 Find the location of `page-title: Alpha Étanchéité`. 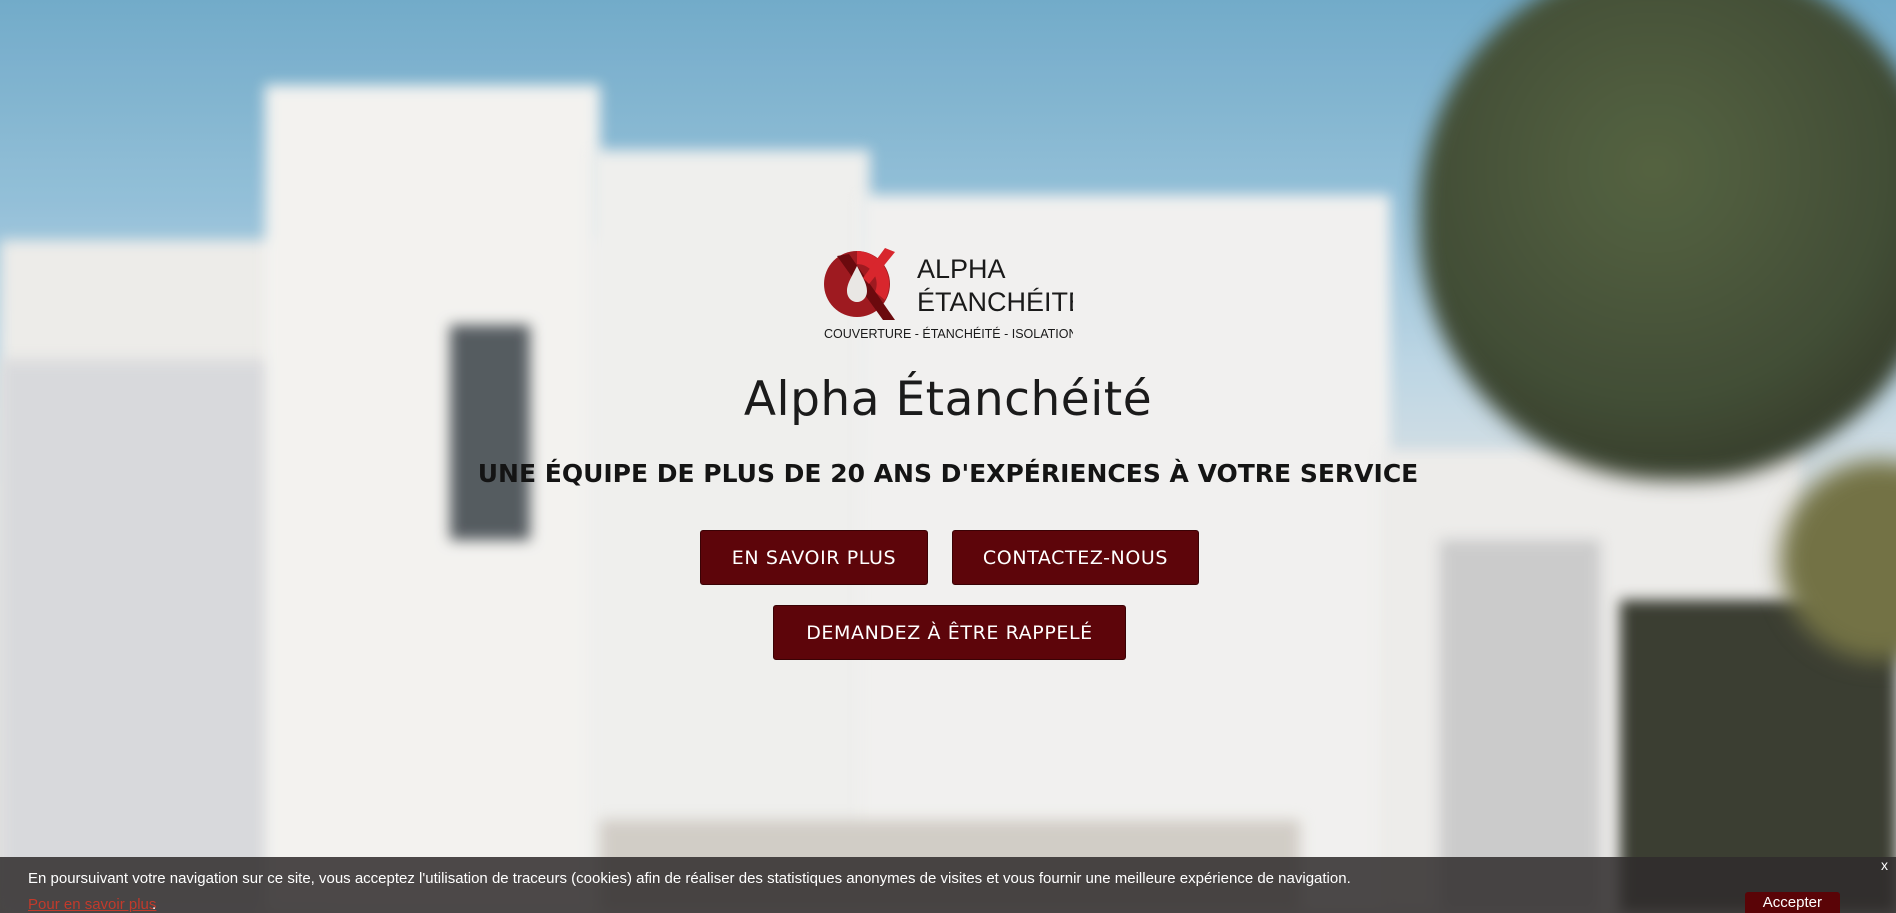

page-title: Alpha Étanchéité is located at coordinates (948, 399).